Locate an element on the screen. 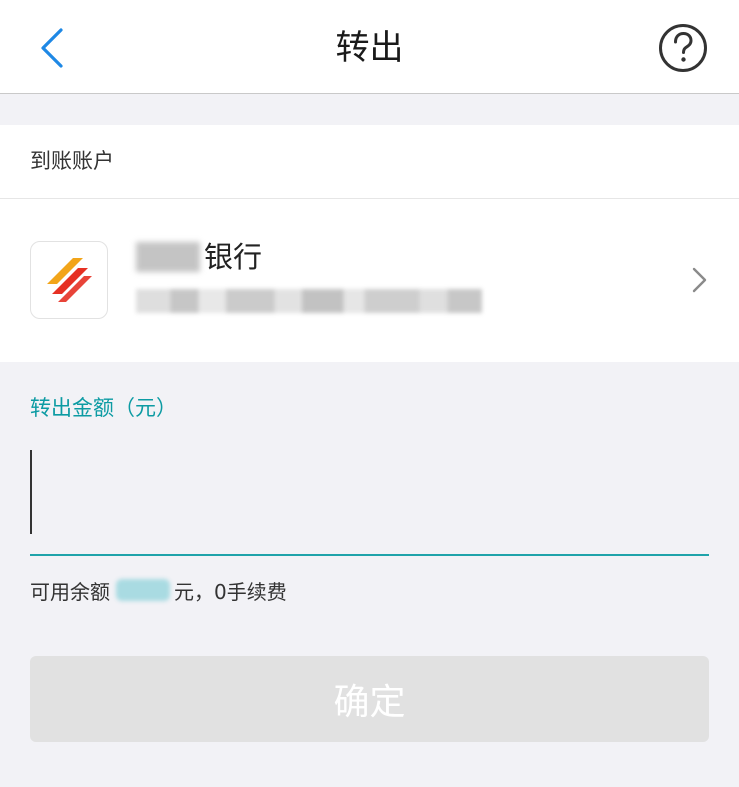 The height and width of the screenshot is (787, 739). amount-input is located at coordinates (369, 498).